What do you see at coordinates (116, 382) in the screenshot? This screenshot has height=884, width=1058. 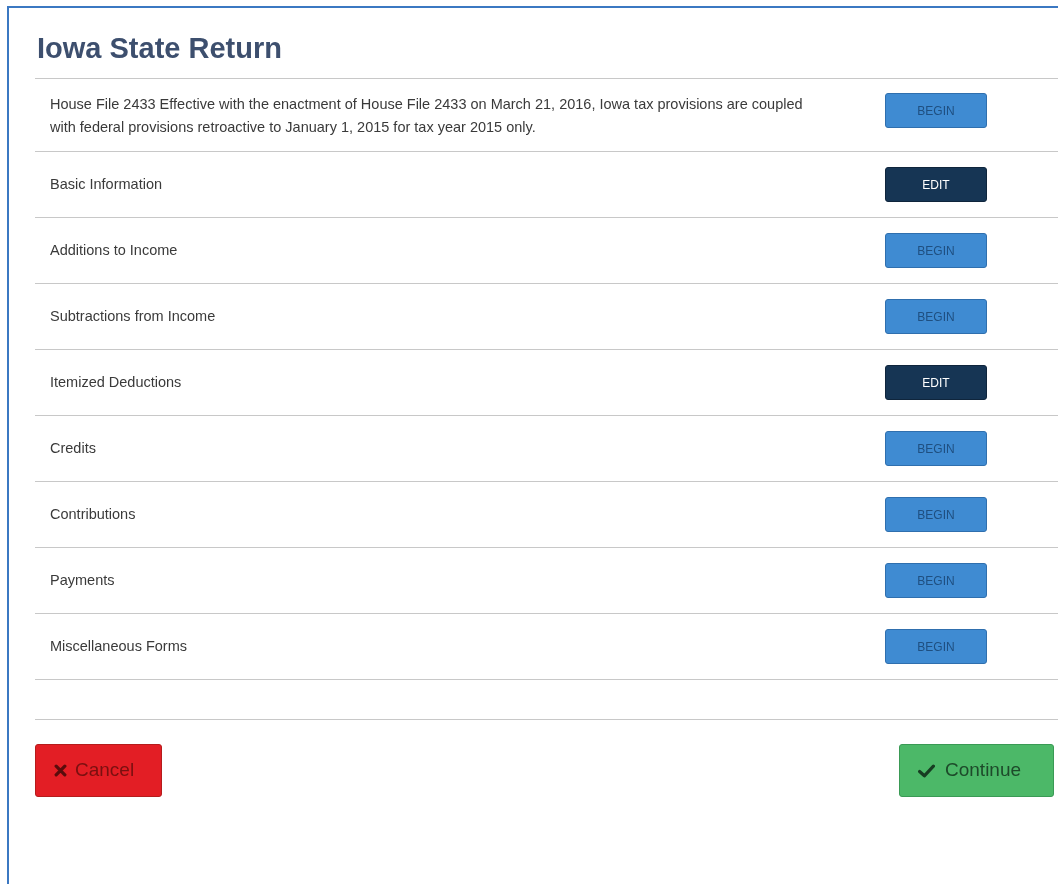 I see `section-label: Itemized Deductions` at bounding box center [116, 382].